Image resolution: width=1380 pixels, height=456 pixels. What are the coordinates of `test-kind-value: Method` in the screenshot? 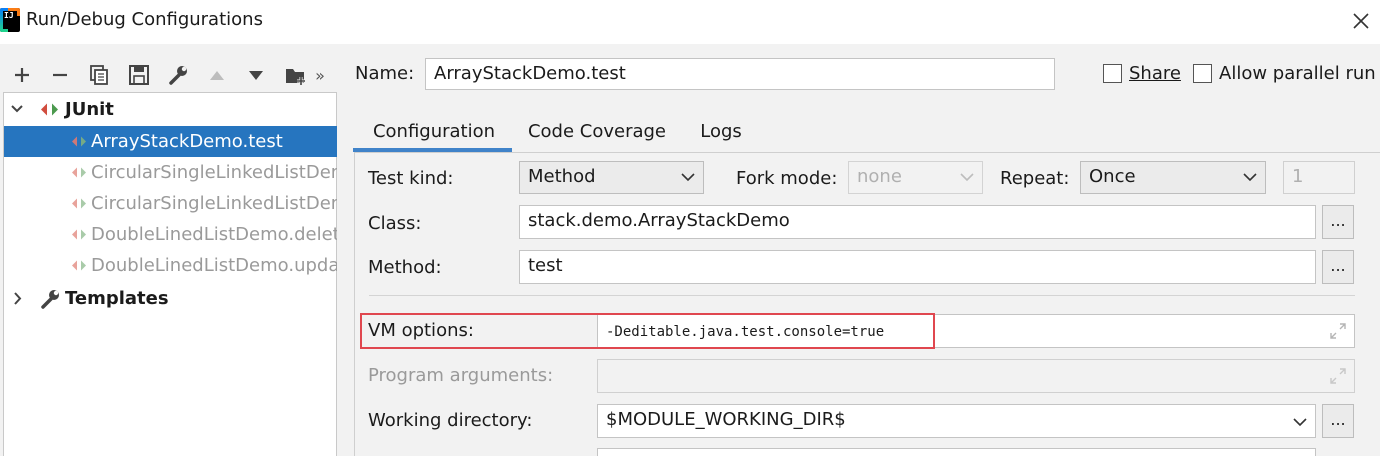 It's located at (562, 176).